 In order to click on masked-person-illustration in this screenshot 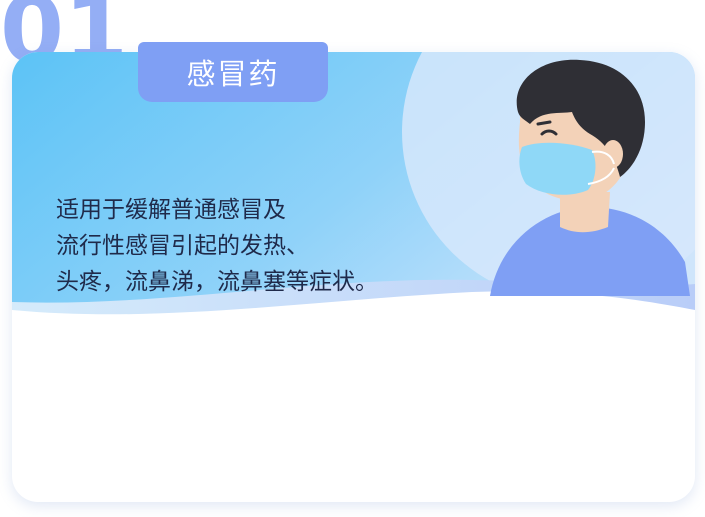, I will do `click(590, 177)`.